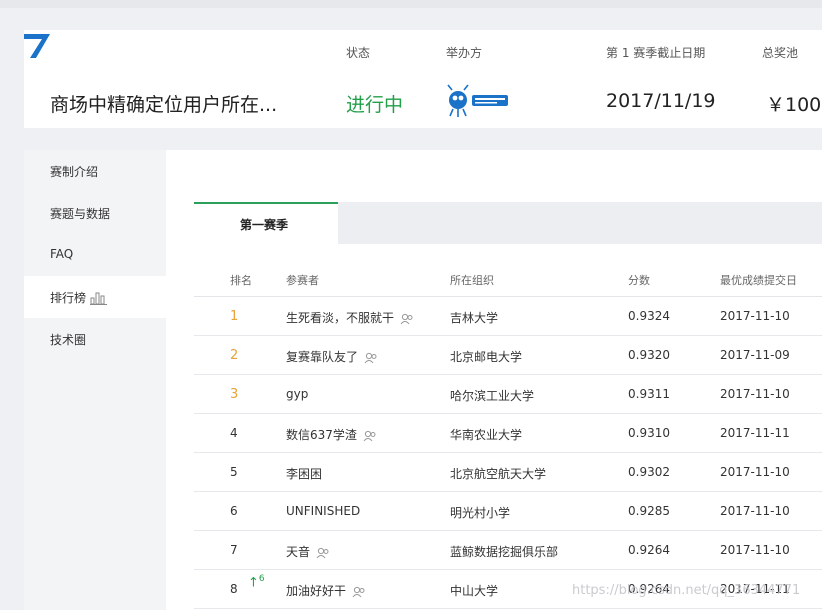 This screenshot has height=610, width=822. What do you see at coordinates (508, 278) in the screenshot?
I see `table-header: 排名 参赛者 所在组织 分数 最优成绩提交日` at bounding box center [508, 278].